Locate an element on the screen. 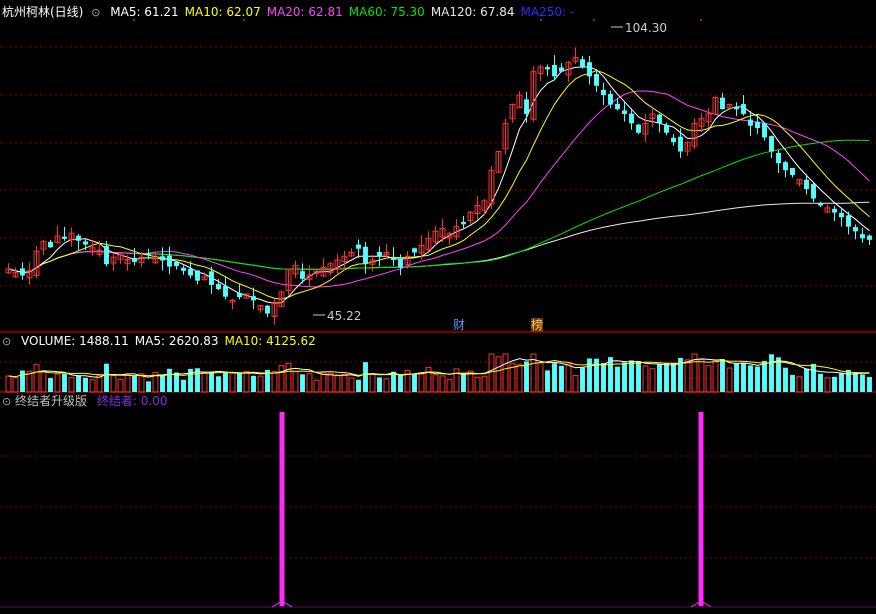 The height and width of the screenshot is (614, 876). low-price-label: 45.22 is located at coordinates (344, 316).